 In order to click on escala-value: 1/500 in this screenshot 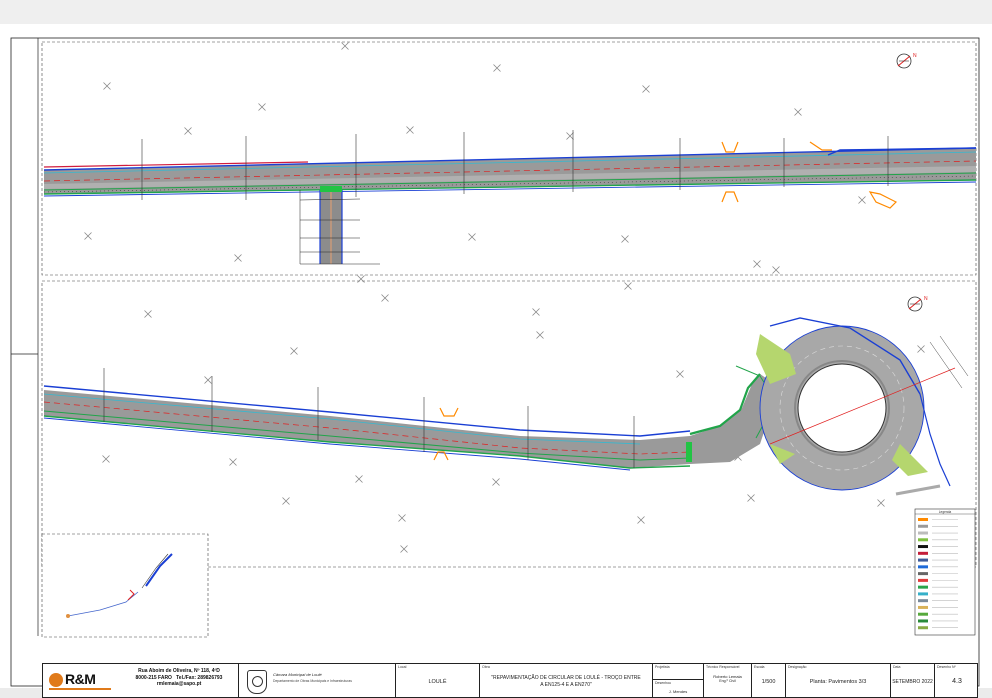, I will do `click(768, 682)`.